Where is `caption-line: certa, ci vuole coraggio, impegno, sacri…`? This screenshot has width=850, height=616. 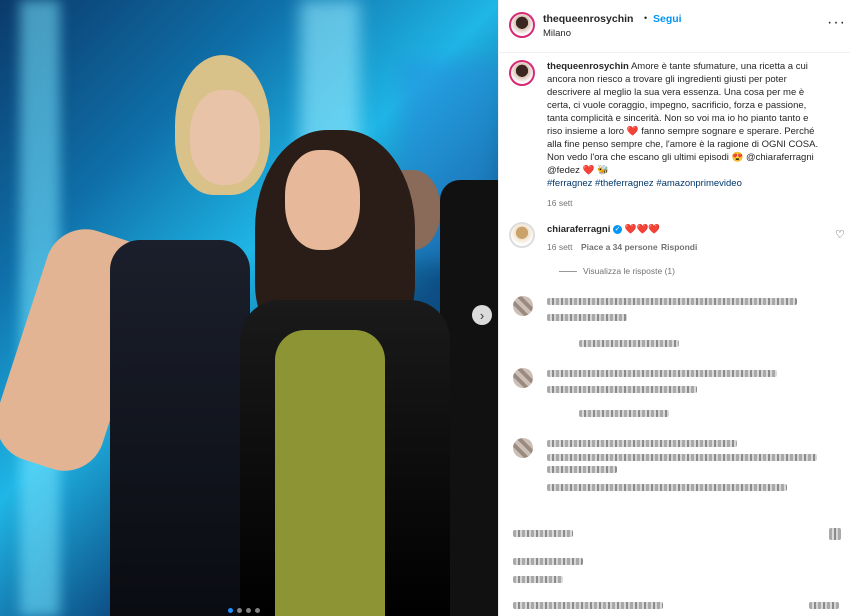 caption-line: certa, ci vuole coraggio, impegno, sacri… is located at coordinates (677, 105).